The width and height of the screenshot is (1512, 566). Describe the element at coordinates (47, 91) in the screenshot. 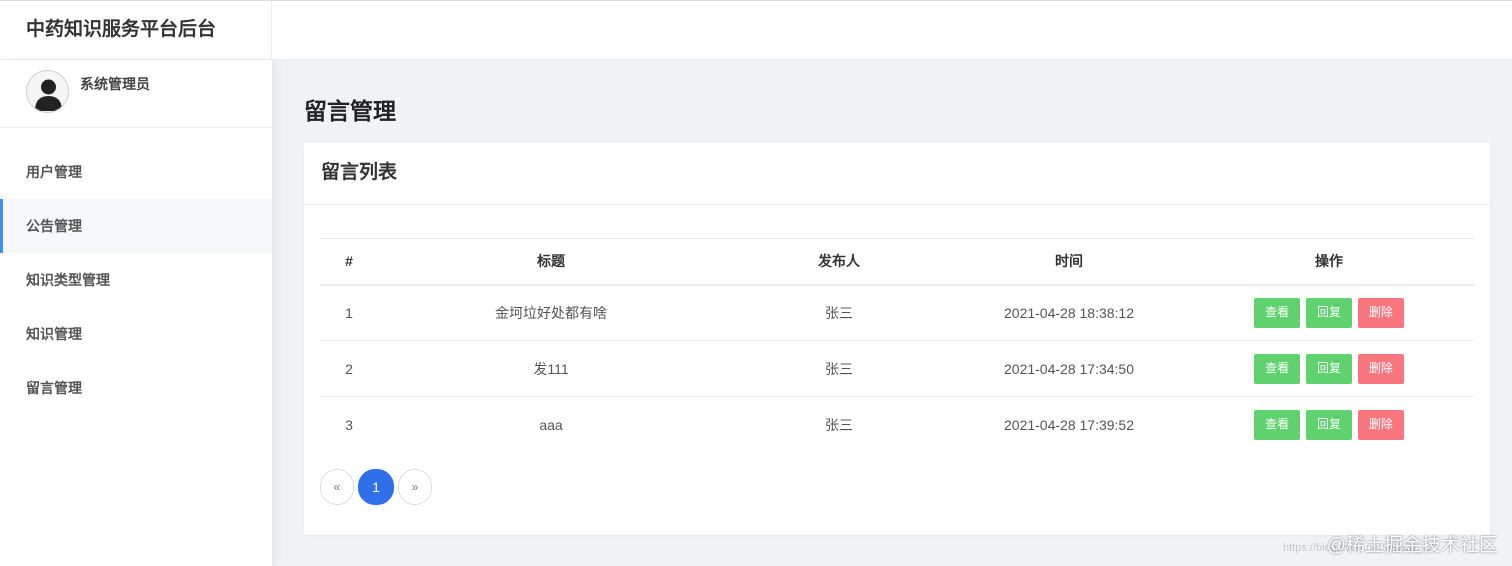

I see `user-avatar-icon` at that location.